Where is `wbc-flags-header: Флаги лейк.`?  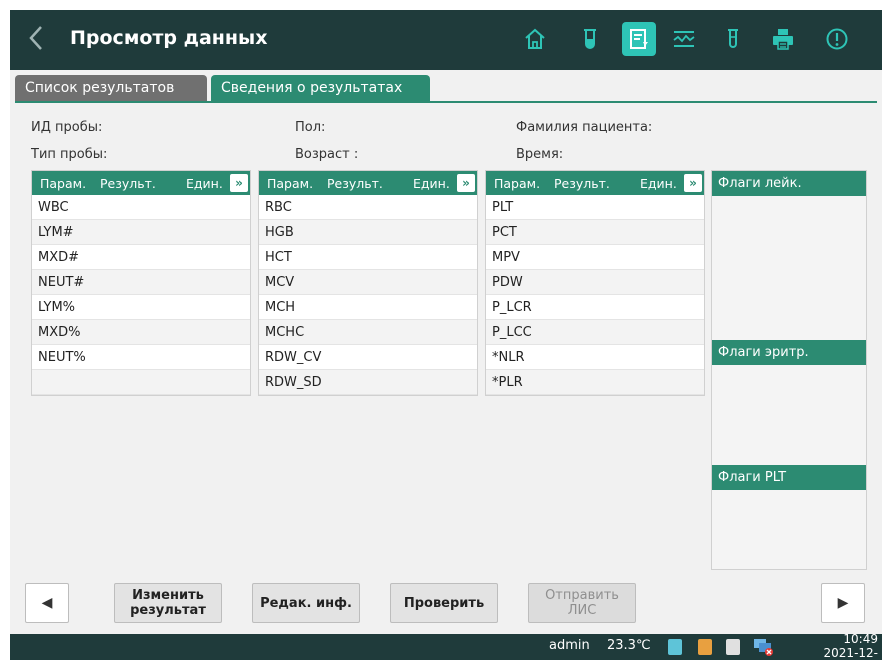
wbc-flags-header: Флаги лейк. is located at coordinates (789, 183).